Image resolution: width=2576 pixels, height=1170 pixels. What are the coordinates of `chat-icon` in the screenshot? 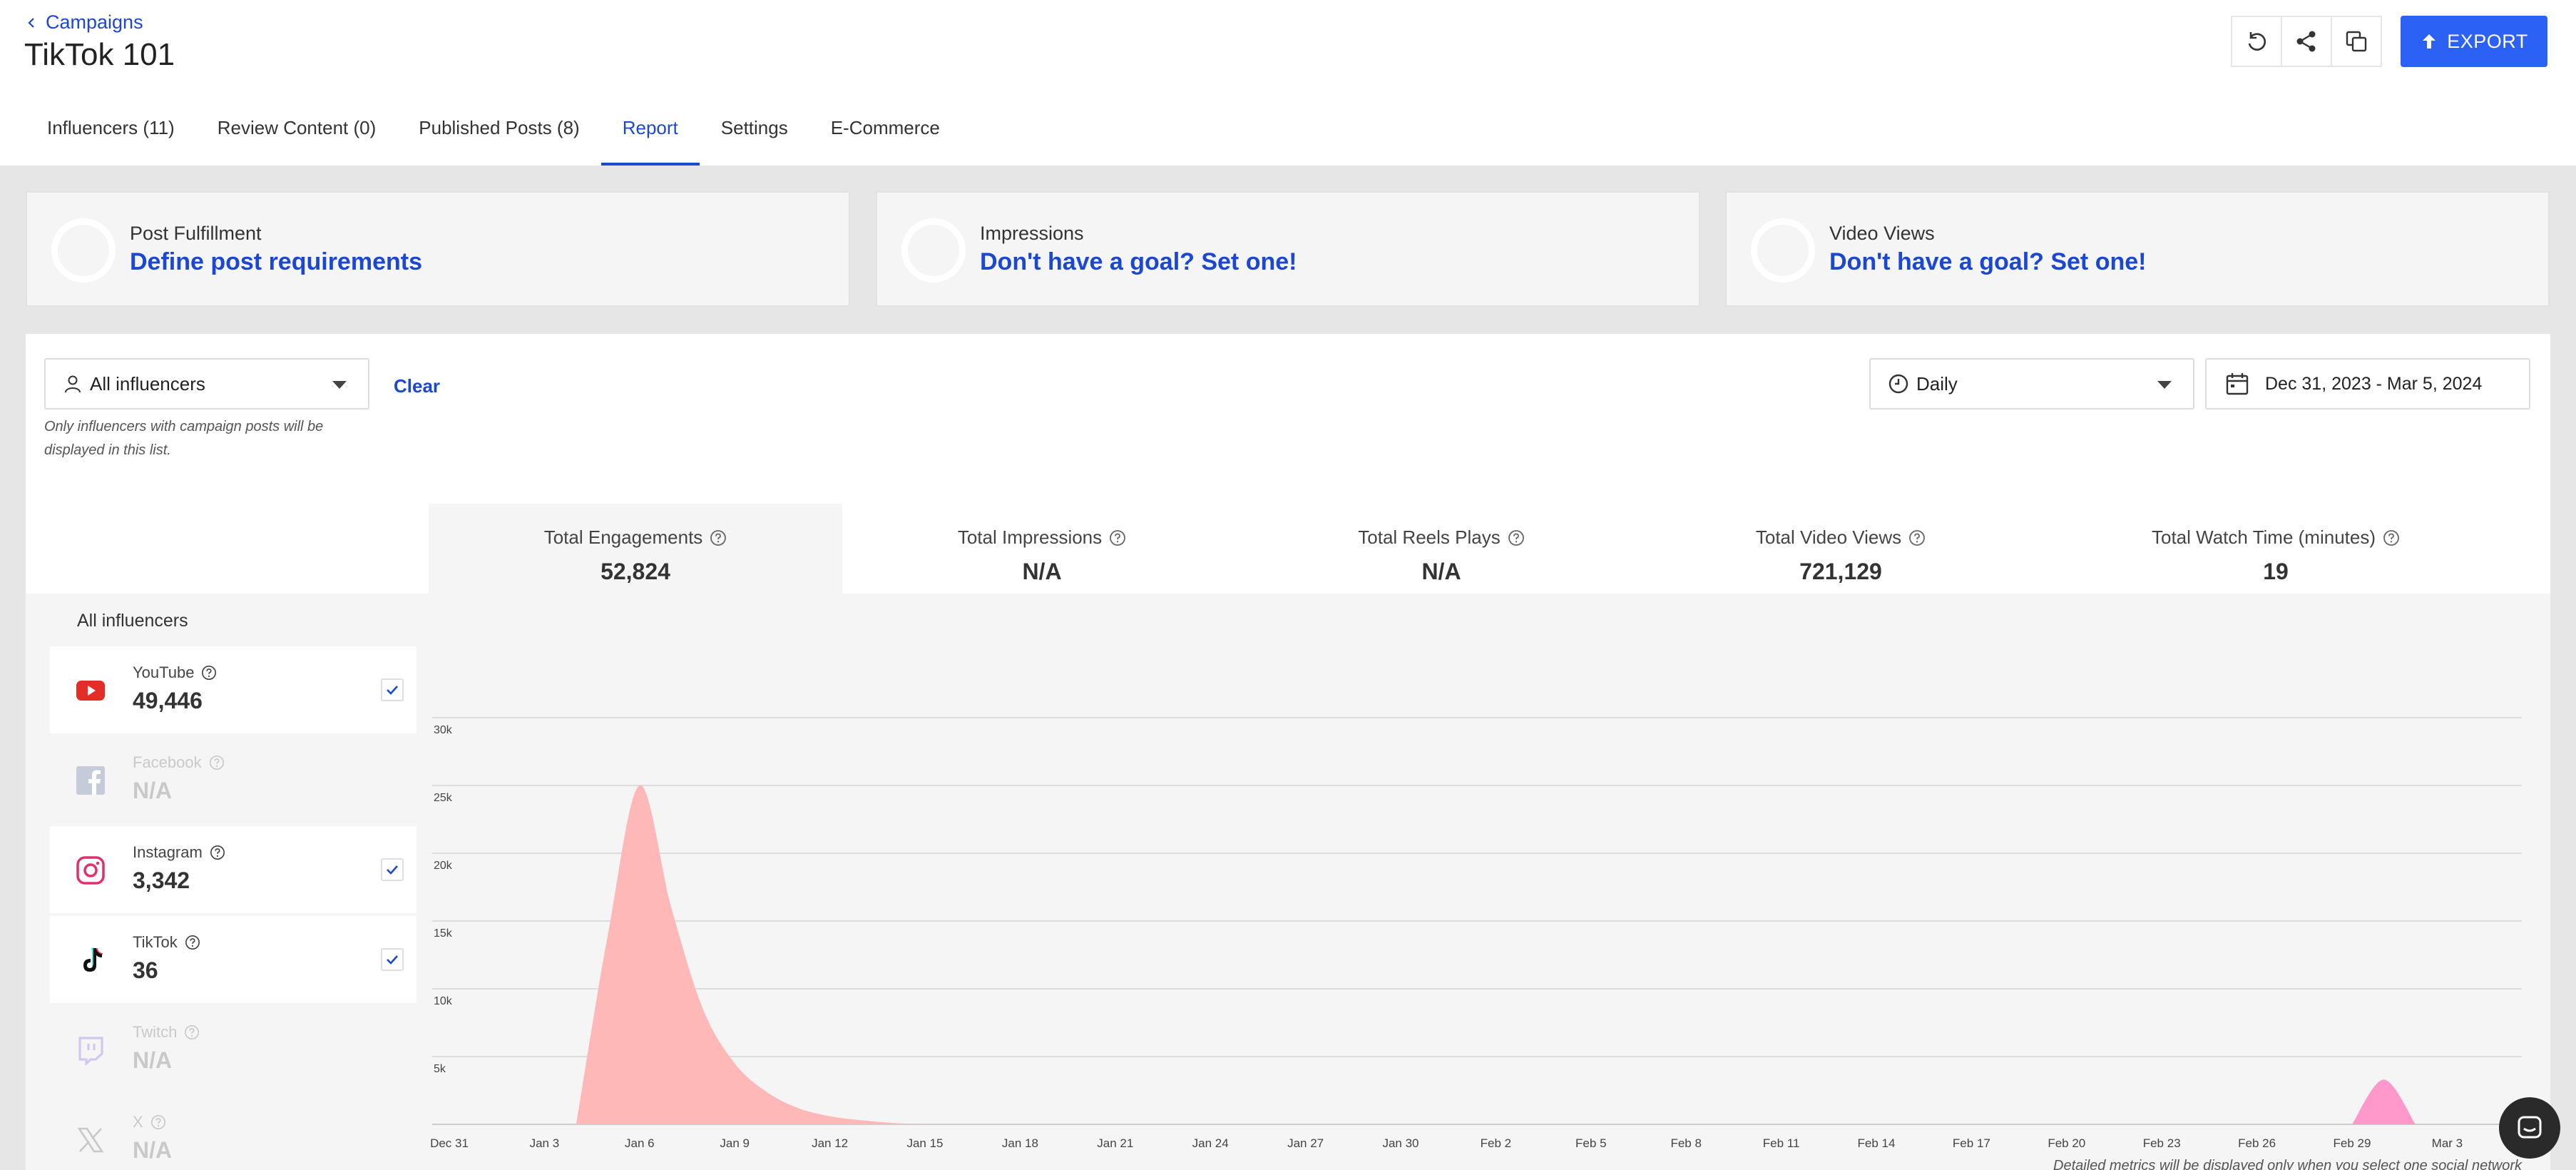 It's located at (2530, 1127).